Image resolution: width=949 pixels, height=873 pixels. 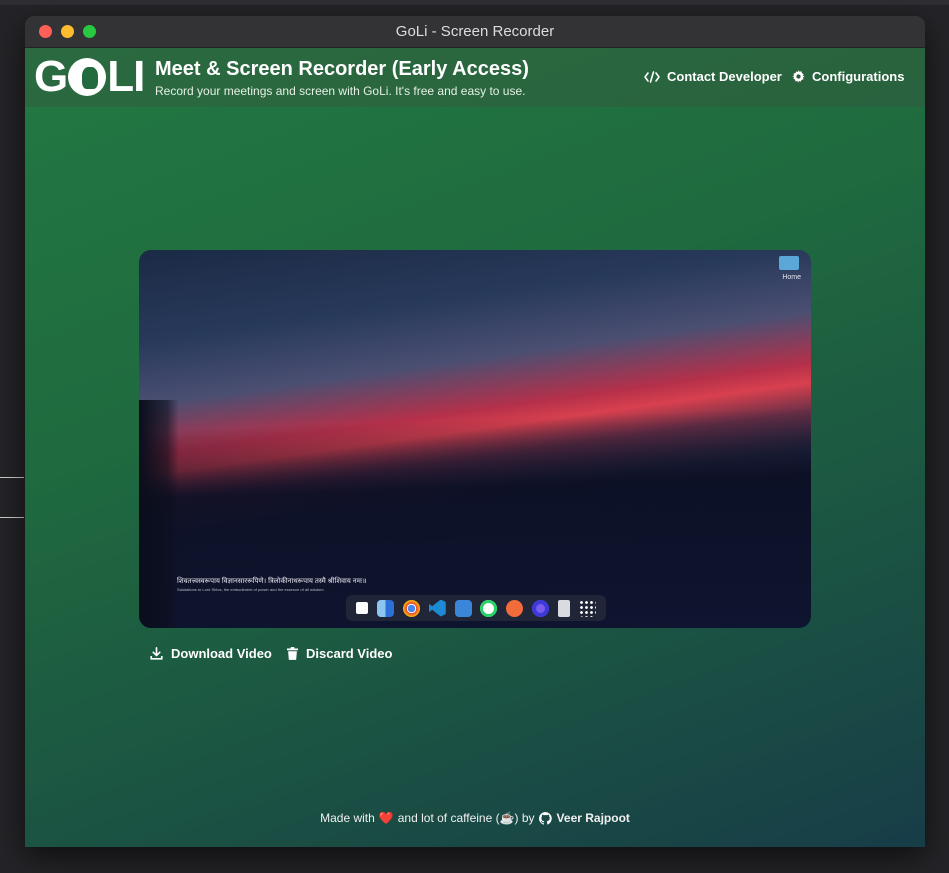 What do you see at coordinates (545, 818) in the screenshot?
I see `github-icon` at bounding box center [545, 818].